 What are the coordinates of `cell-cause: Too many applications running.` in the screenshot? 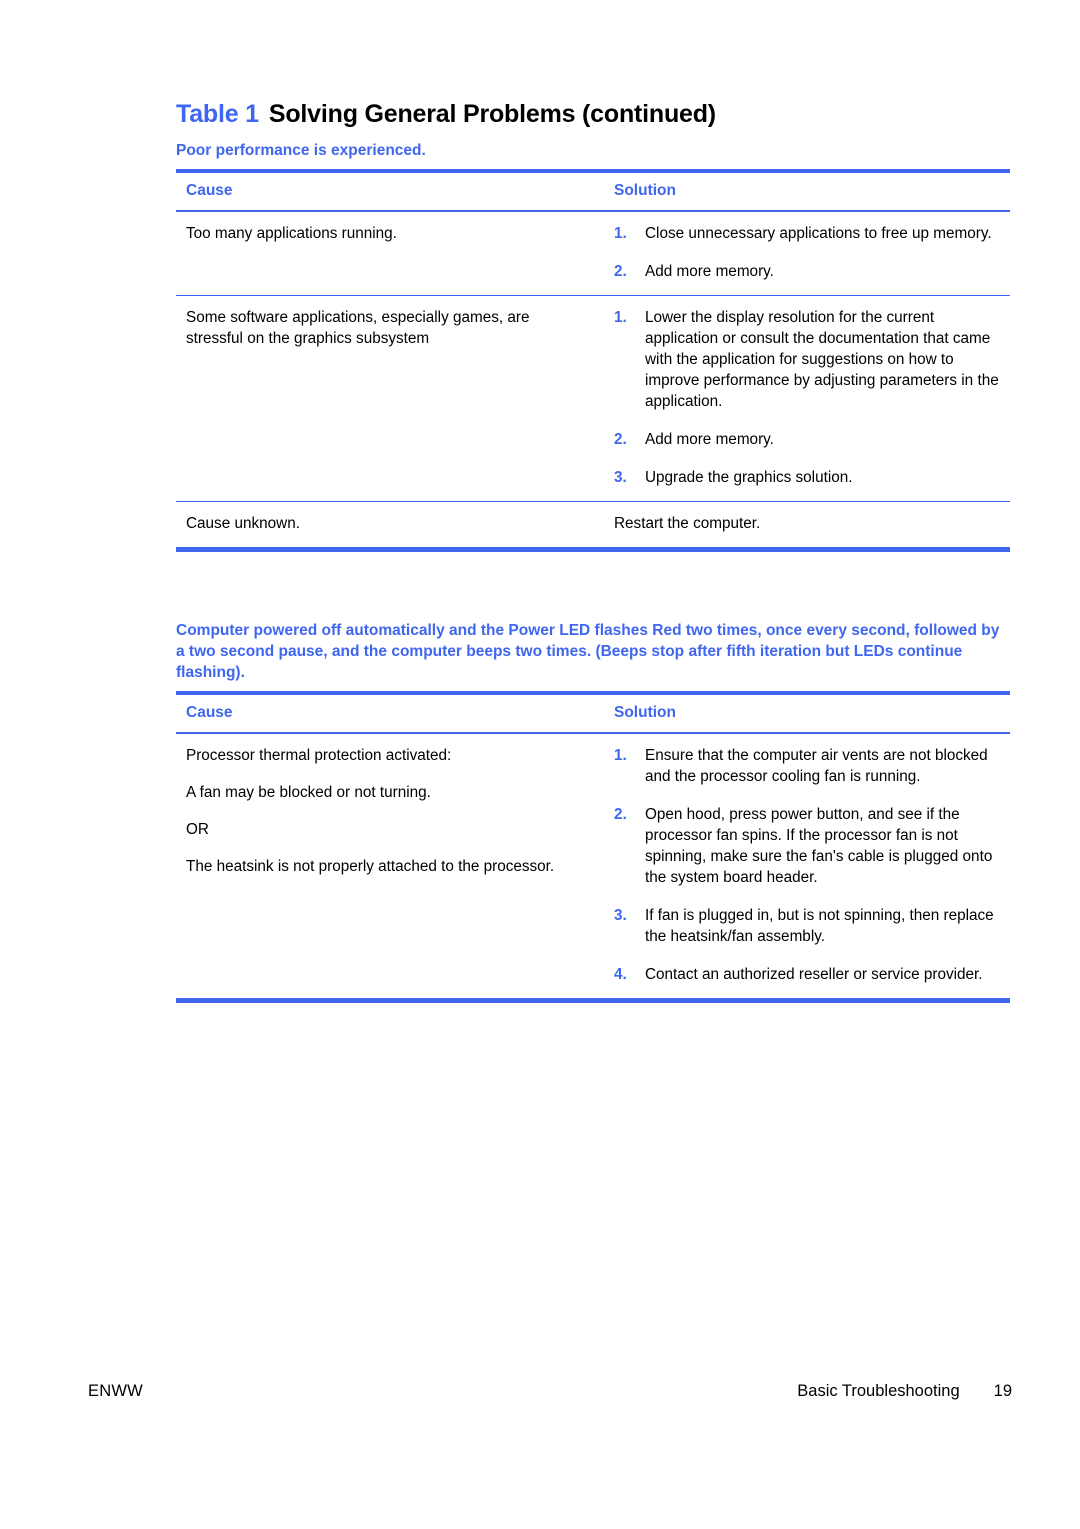 It's located at (388, 233).